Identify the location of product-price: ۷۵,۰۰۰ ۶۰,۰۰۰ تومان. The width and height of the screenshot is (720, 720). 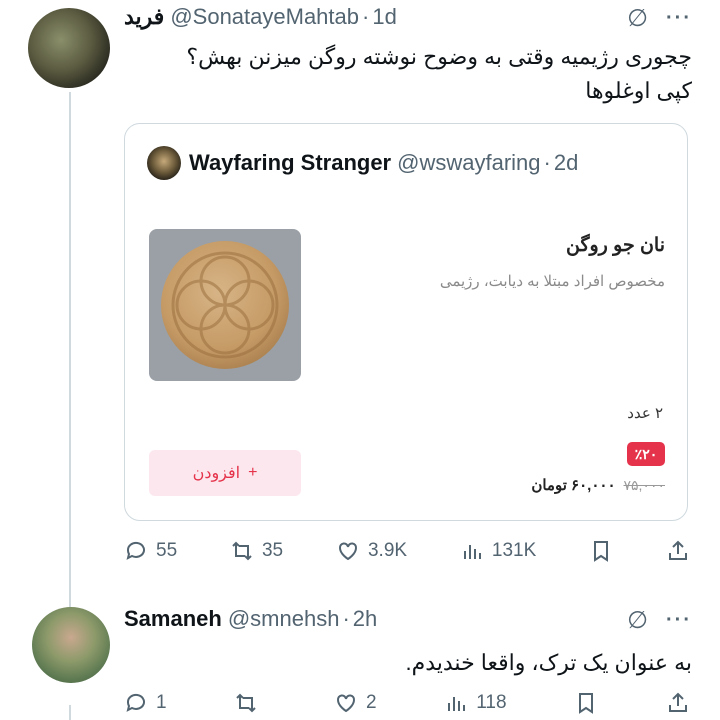
(598, 485).